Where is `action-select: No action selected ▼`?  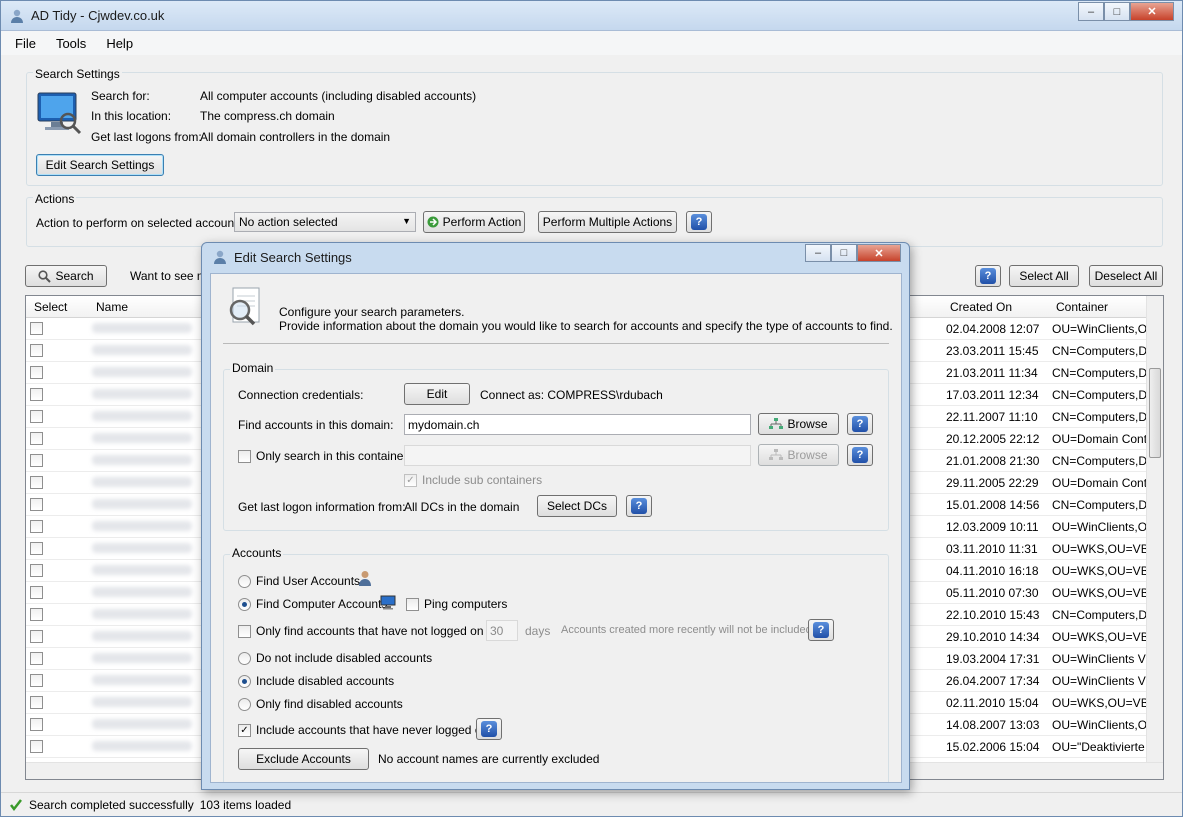
action-select: No action selected ▼ is located at coordinates (325, 222).